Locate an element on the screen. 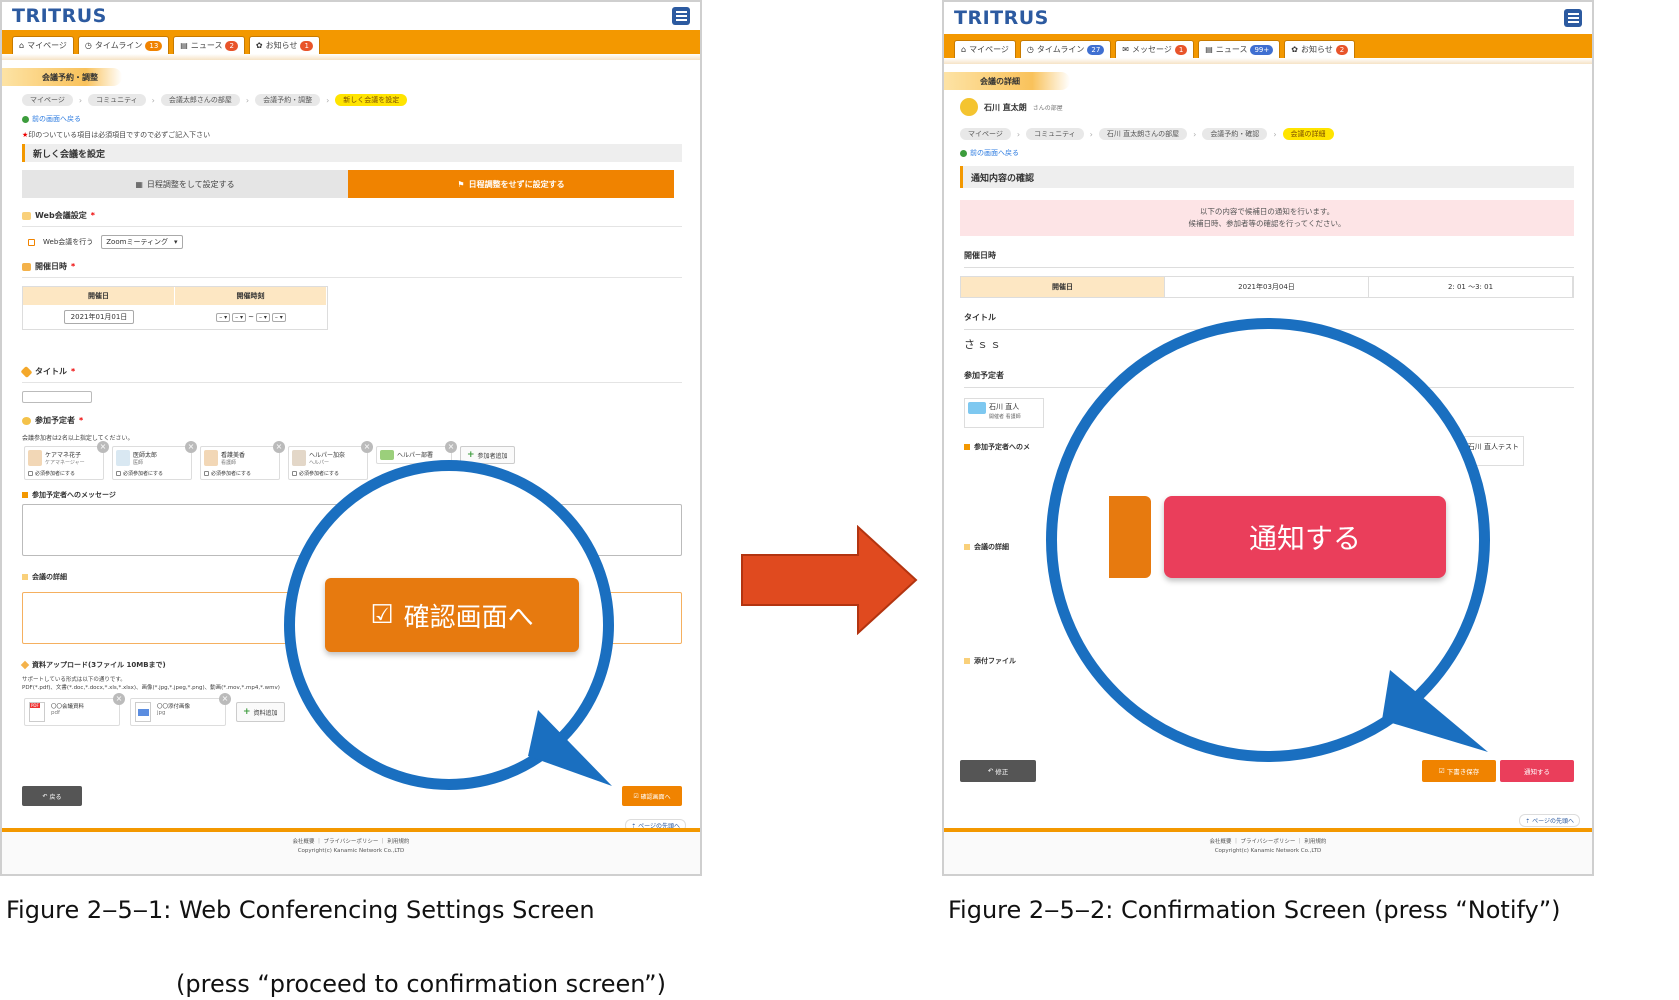 The height and width of the screenshot is (1000, 1679). save-draft-button: ☑ 下書き保存 is located at coordinates (1459, 771).